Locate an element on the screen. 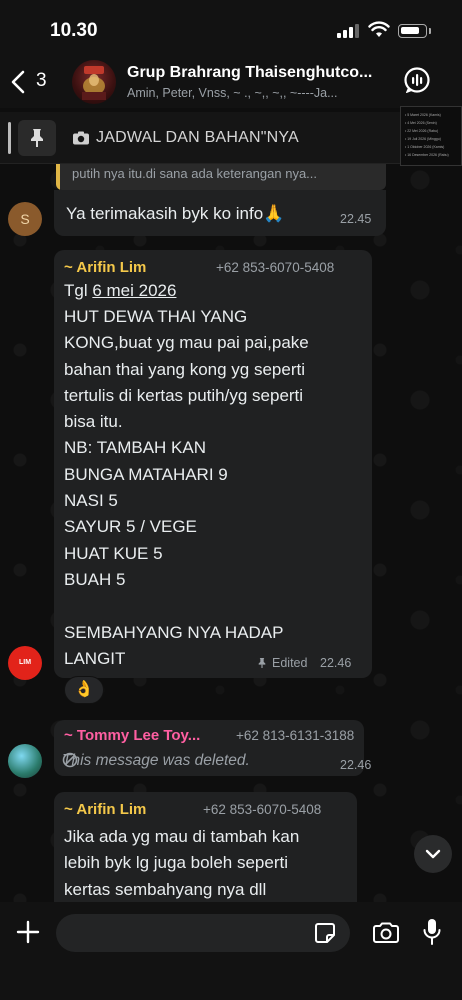 This screenshot has height=1000, width=462. thumbnail-line: • 16 Desember 2026 (Rabu) is located at coordinates (427, 155).